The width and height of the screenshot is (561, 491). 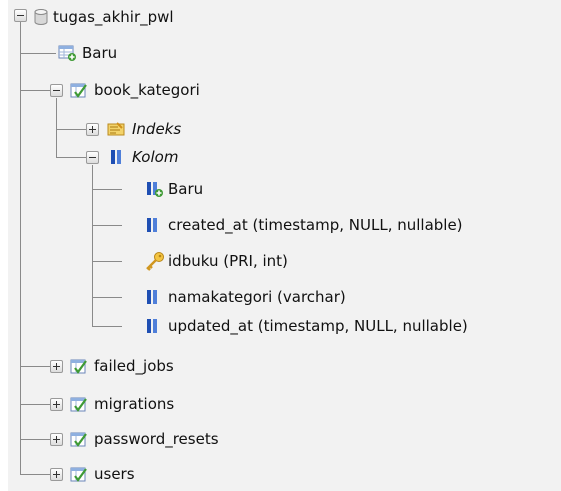 I want to click on tree-item-column: idbuku (PRI, int), so click(x=284, y=261).